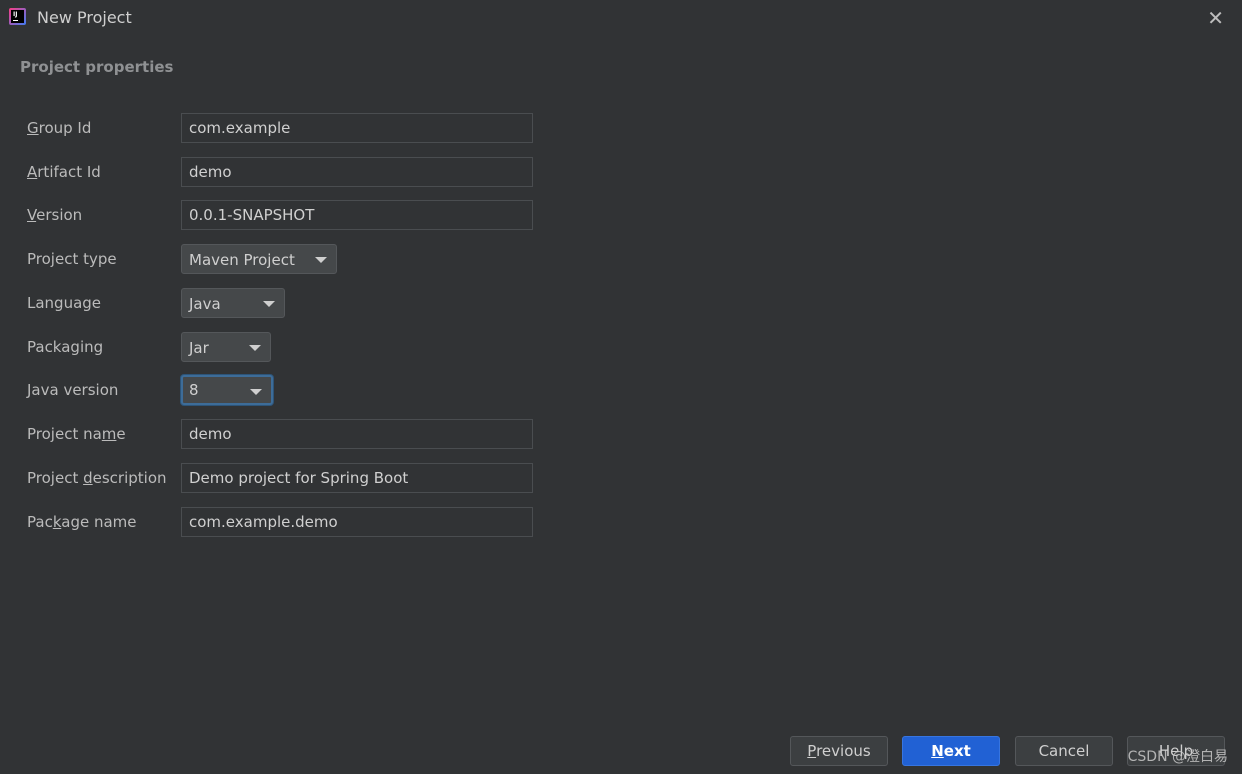  Describe the element at coordinates (357, 128) in the screenshot. I see `group-id-input: com.example` at that location.